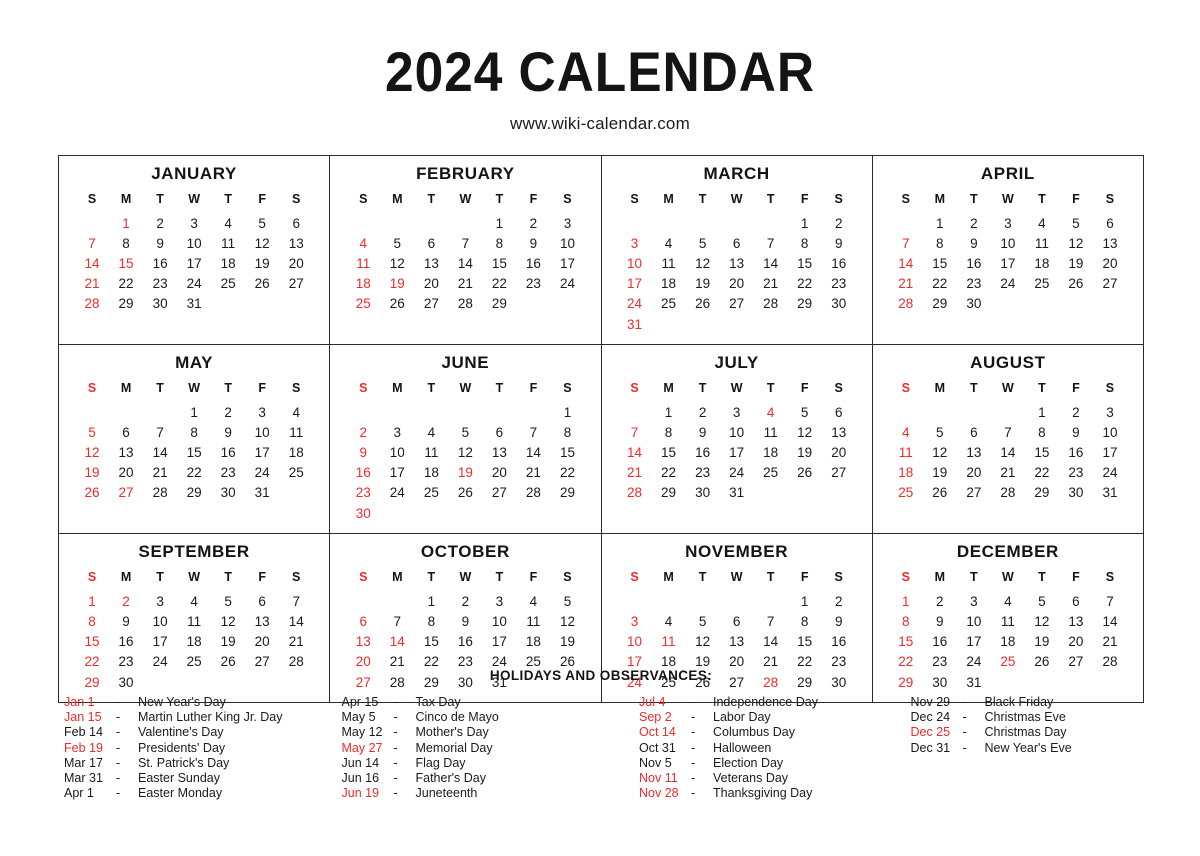  Describe the element at coordinates (262, 621) in the screenshot. I see `day-cell: 13` at that location.